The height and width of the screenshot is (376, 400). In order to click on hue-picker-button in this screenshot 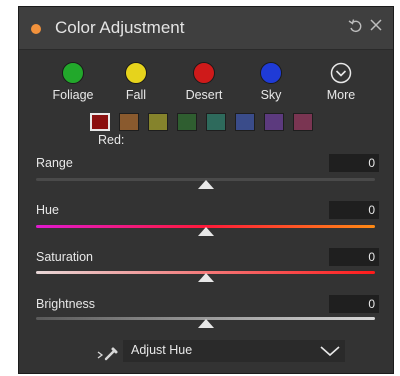, I will do `click(108, 356)`.